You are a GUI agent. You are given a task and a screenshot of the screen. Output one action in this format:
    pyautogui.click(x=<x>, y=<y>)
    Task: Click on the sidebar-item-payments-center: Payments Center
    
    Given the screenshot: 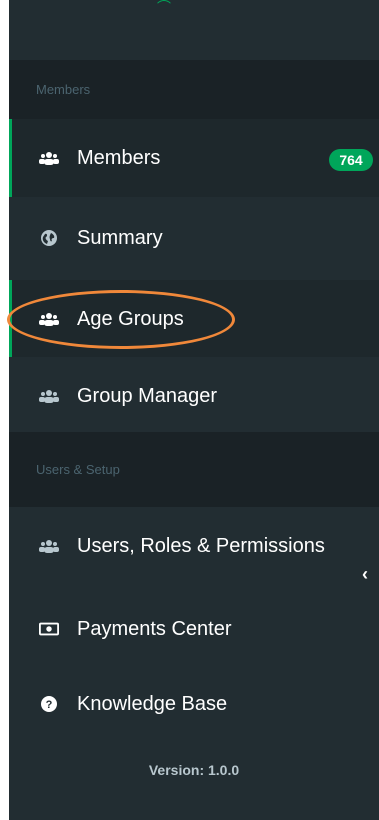 What is the action you would take?
    pyautogui.click(x=194, y=629)
    